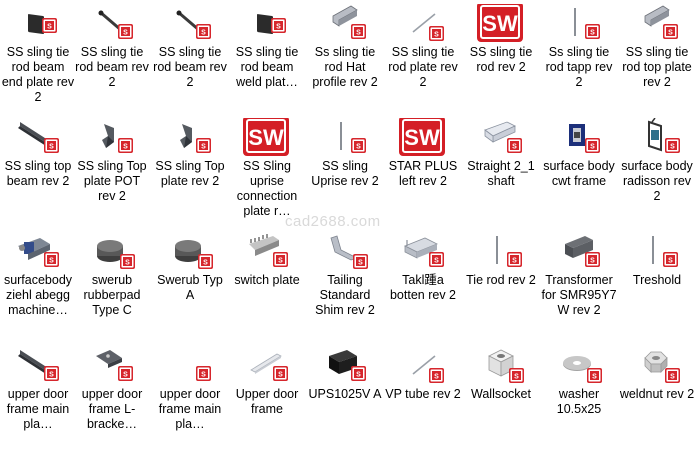 This screenshot has height=460, width=695. Describe the element at coordinates (423, 175) in the screenshot. I see `file-item: SW STAR PLUS left rev 2` at that location.